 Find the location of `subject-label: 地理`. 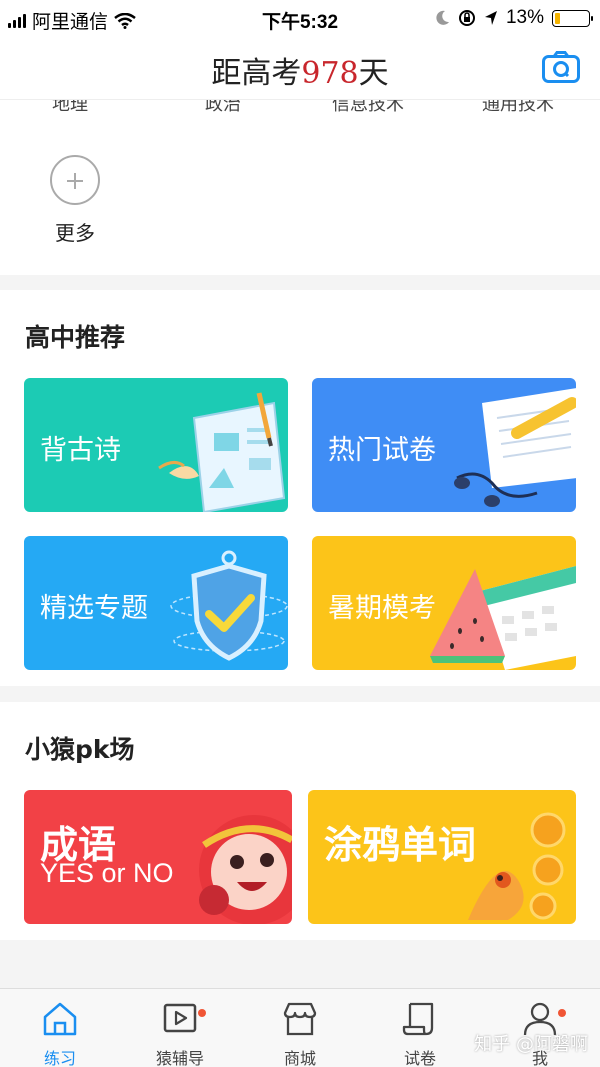

subject-label: 地理 is located at coordinates (70, 108).